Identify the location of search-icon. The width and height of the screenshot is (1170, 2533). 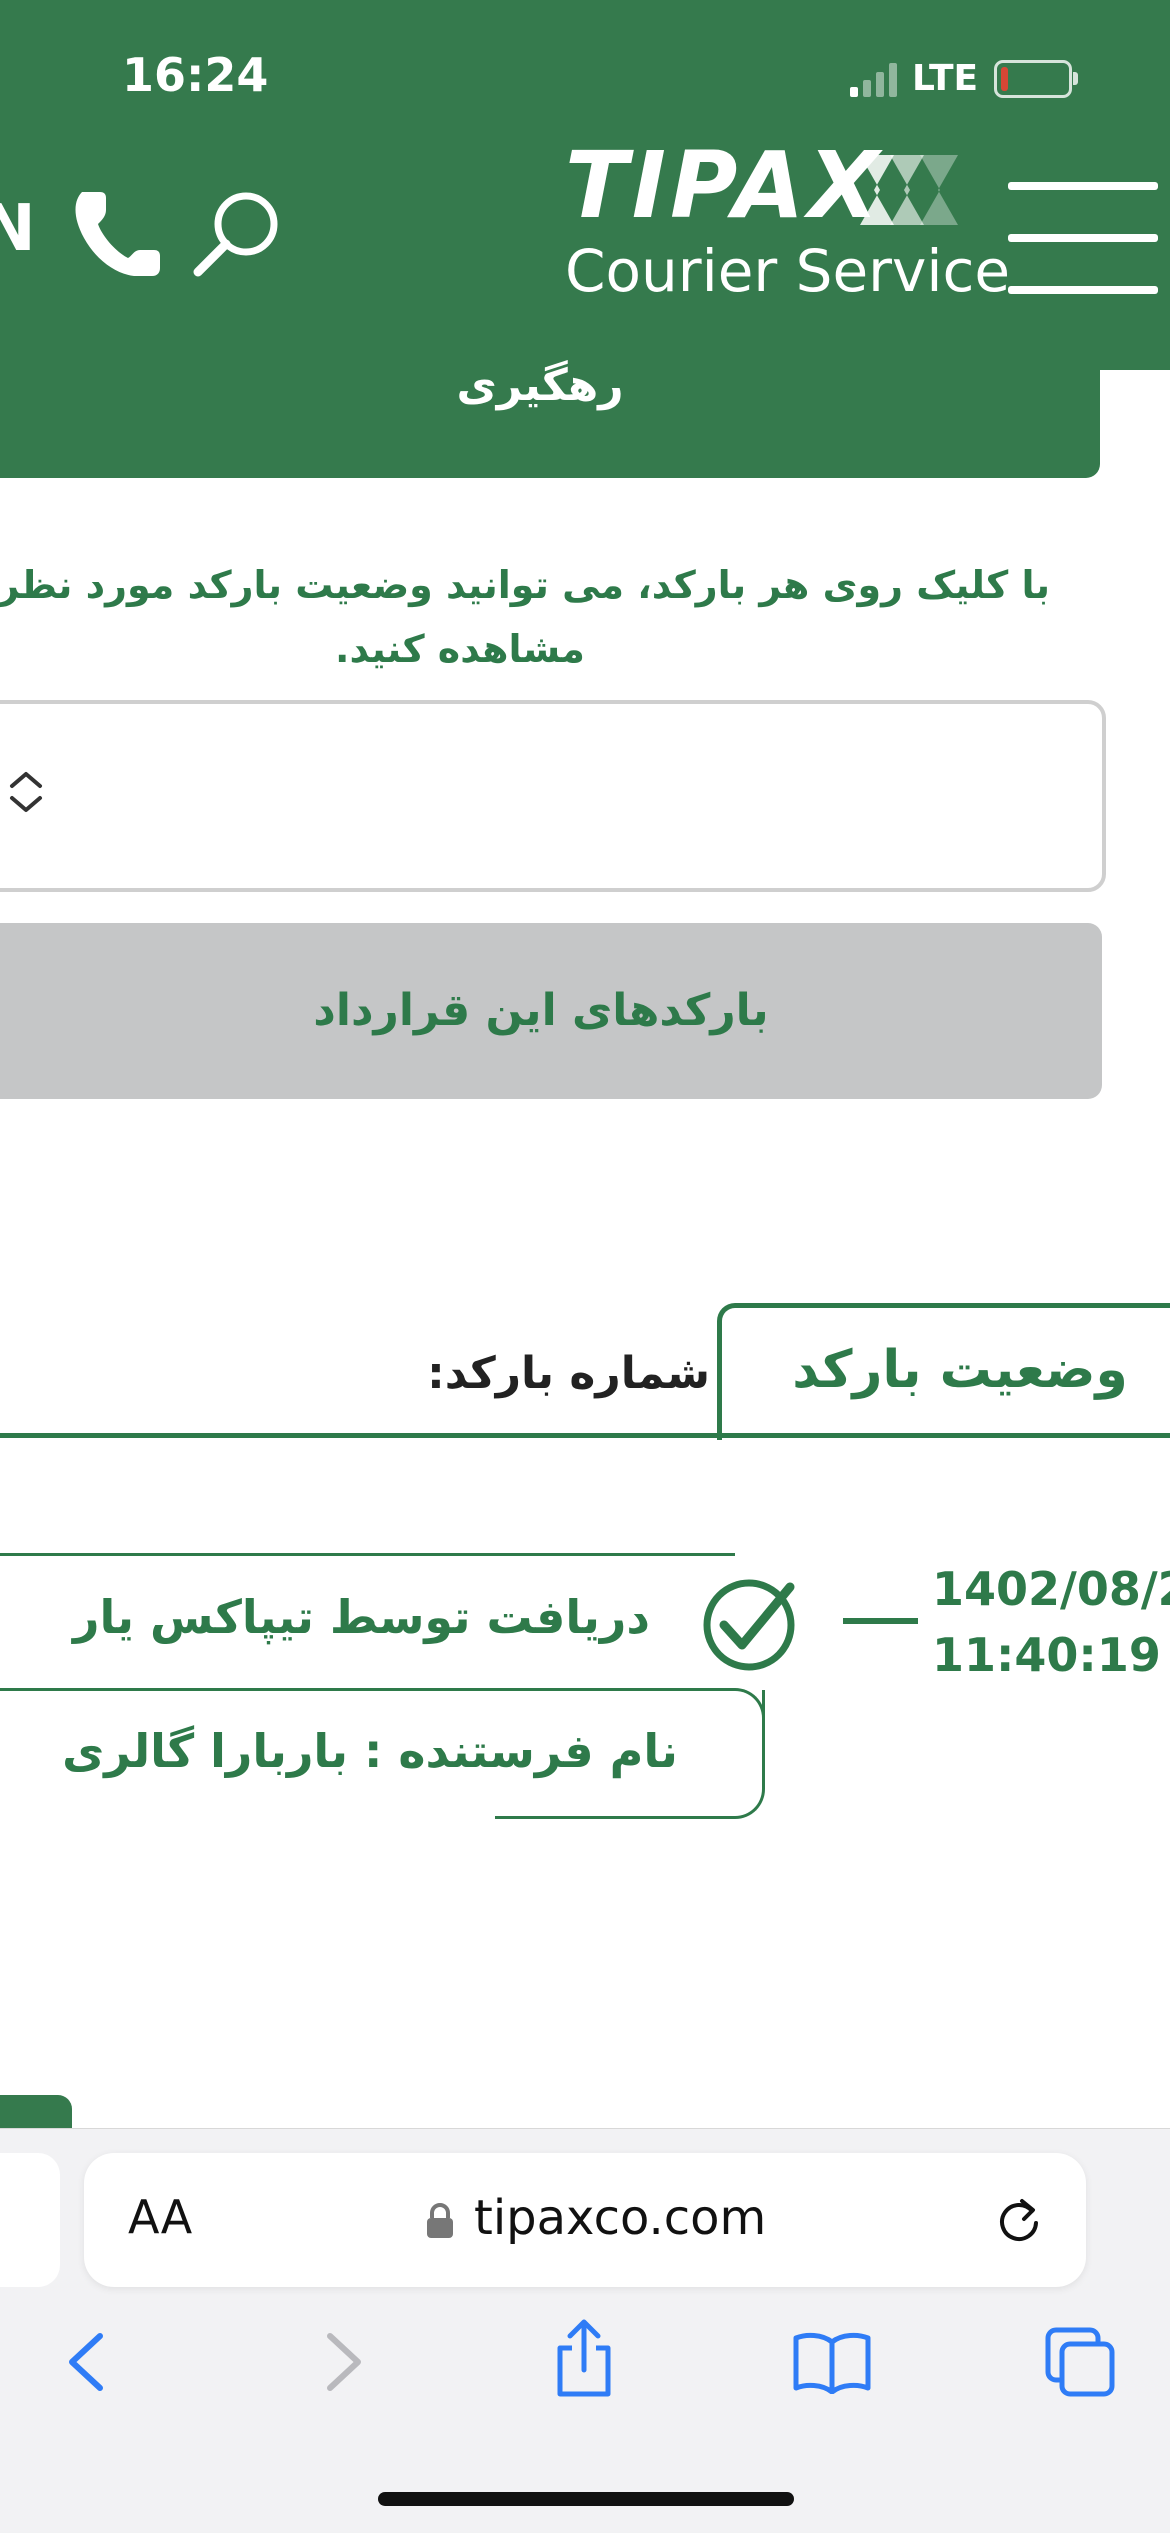
(236, 234).